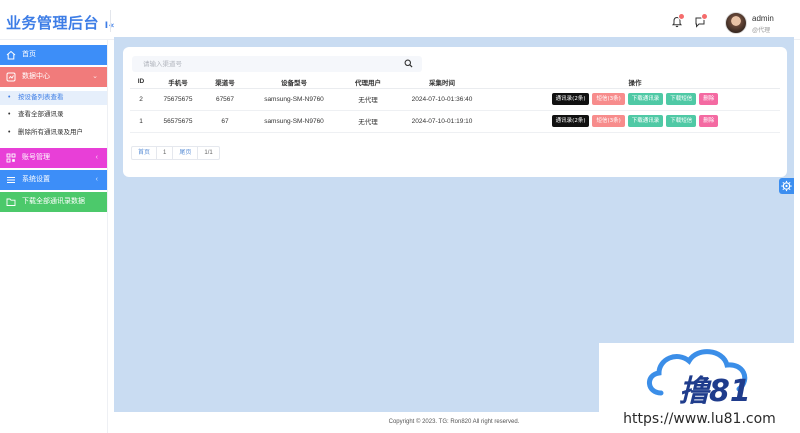 Image resolution: width=800 pixels, height=433 pixels. Describe the element at coordinates (294, 82) in the screenshot. I see `column-header-device: 设备型号` at that location.